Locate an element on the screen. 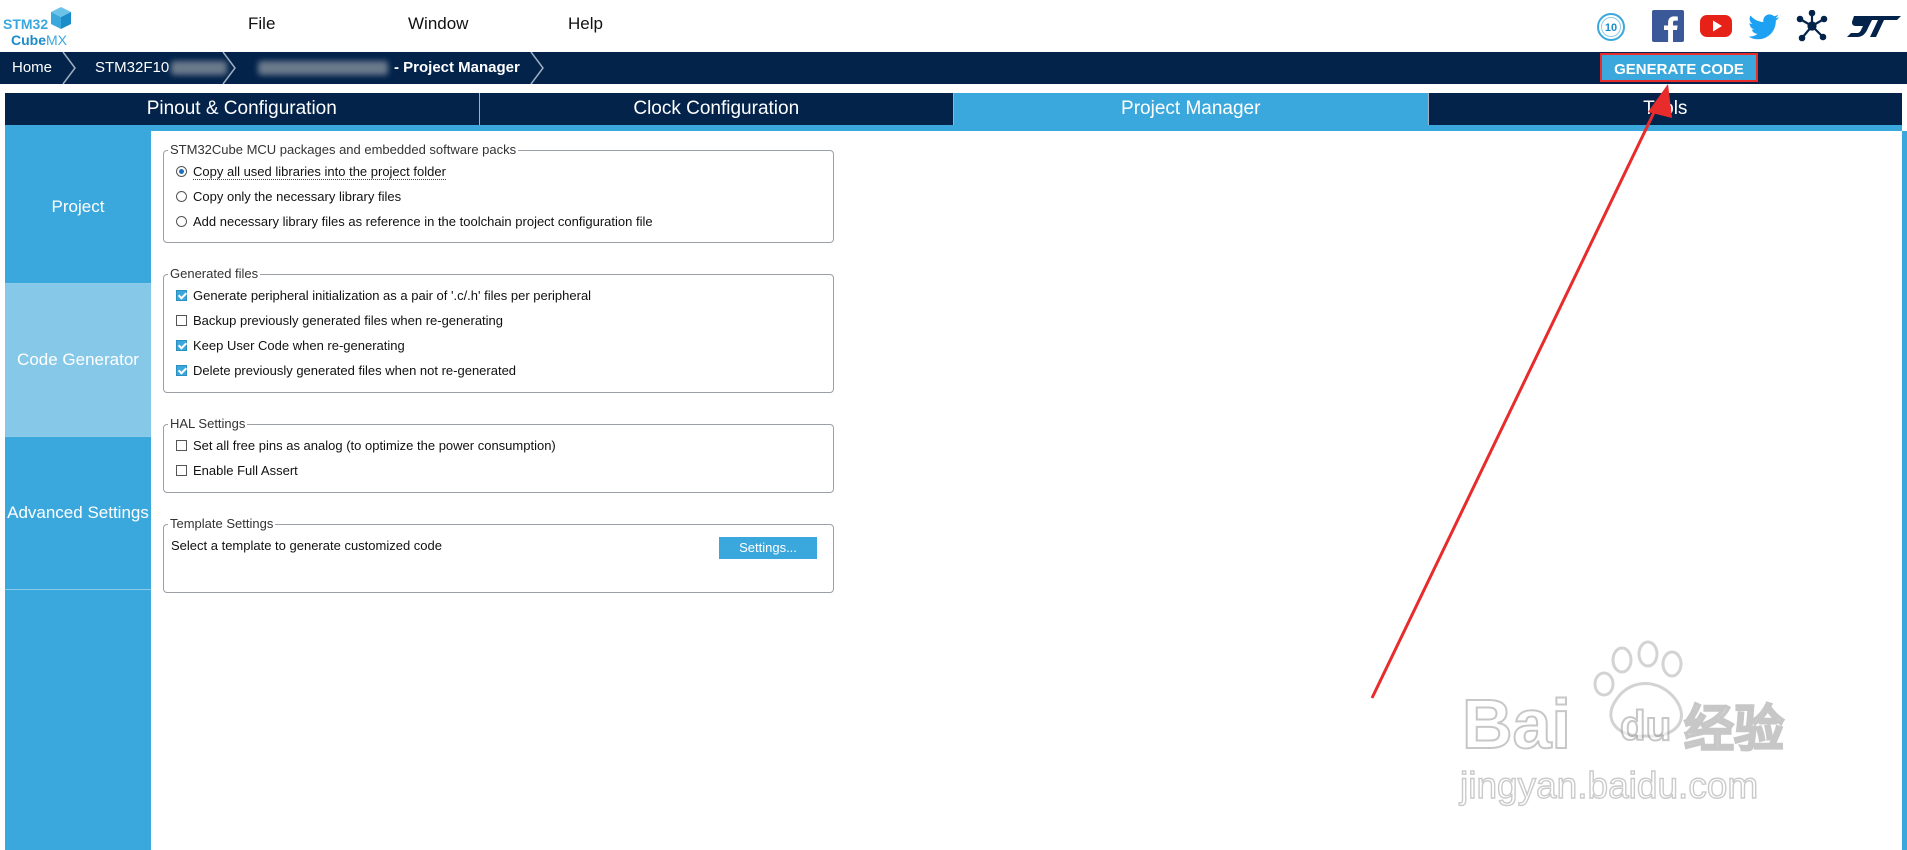 The width and height of the screenshot is (1907, 850). tab-clock-configuration: Clock Configuration is located at coordinates (716, 109).